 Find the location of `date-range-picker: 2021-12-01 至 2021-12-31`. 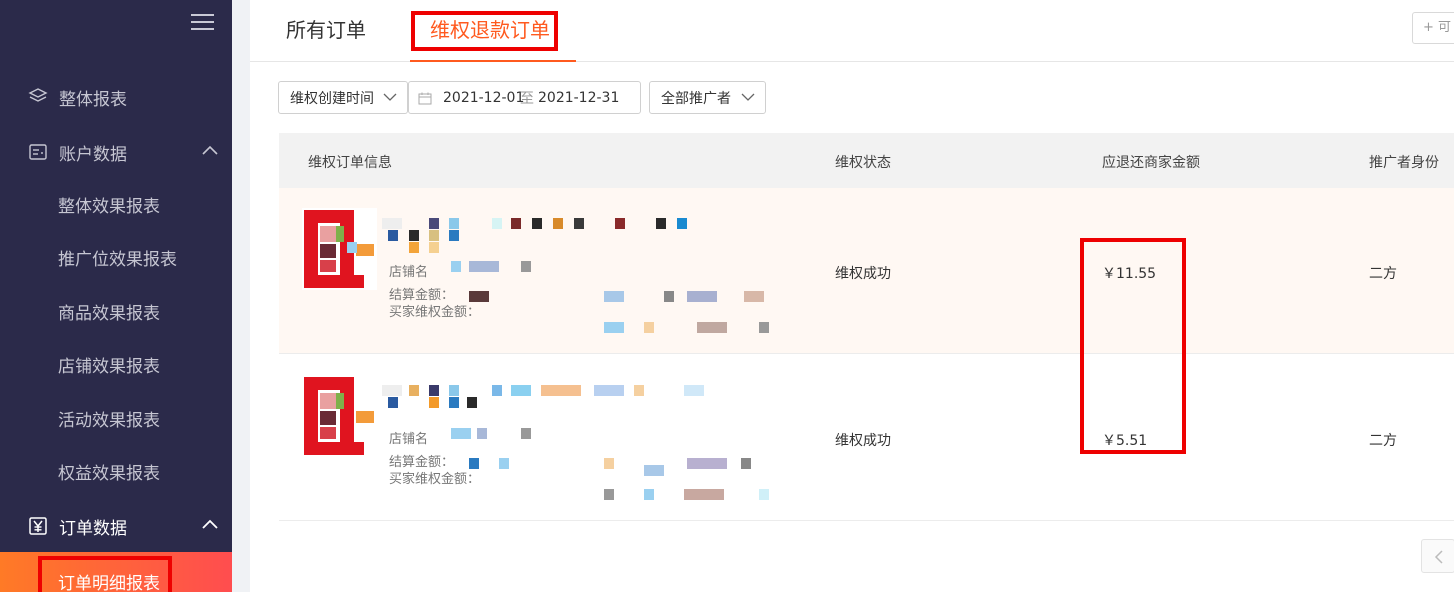

date-range-picker: 2021-12-01 至 2021-12-31 is located at coordinates (524, 97).